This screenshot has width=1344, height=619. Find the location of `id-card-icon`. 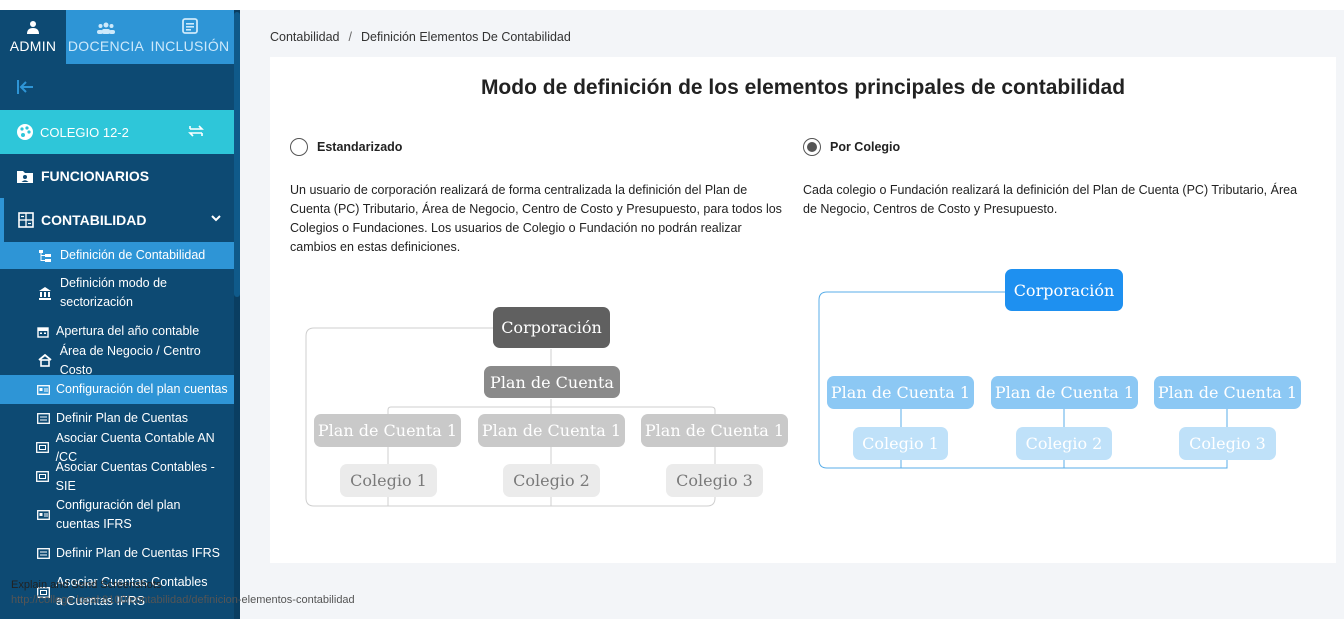

id-card-icon is located at coordinates (190, 26).